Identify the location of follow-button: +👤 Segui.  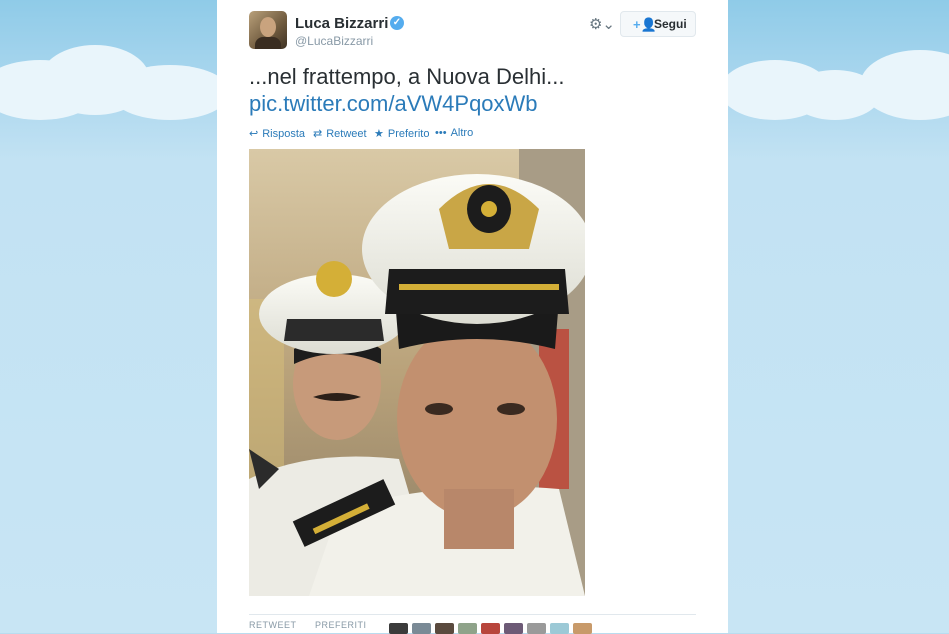
(658, 24).